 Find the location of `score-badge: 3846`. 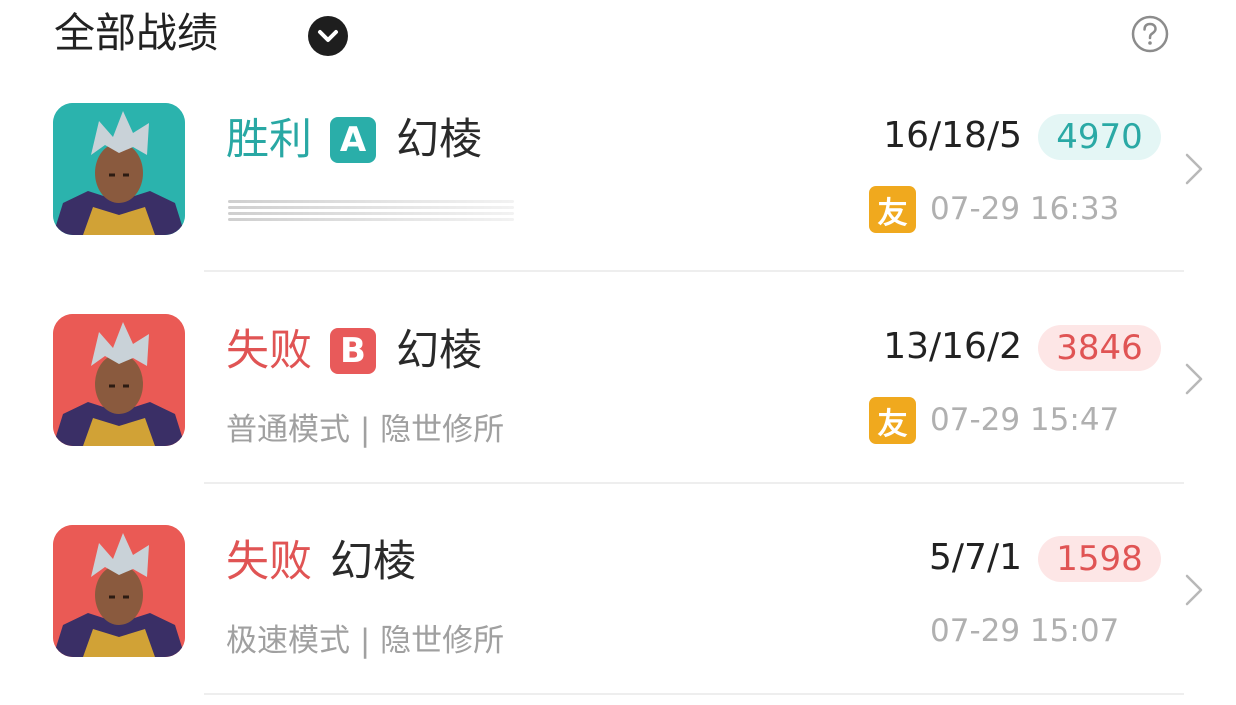

score-badge: 3846 is located at coordinates (1099, 348).